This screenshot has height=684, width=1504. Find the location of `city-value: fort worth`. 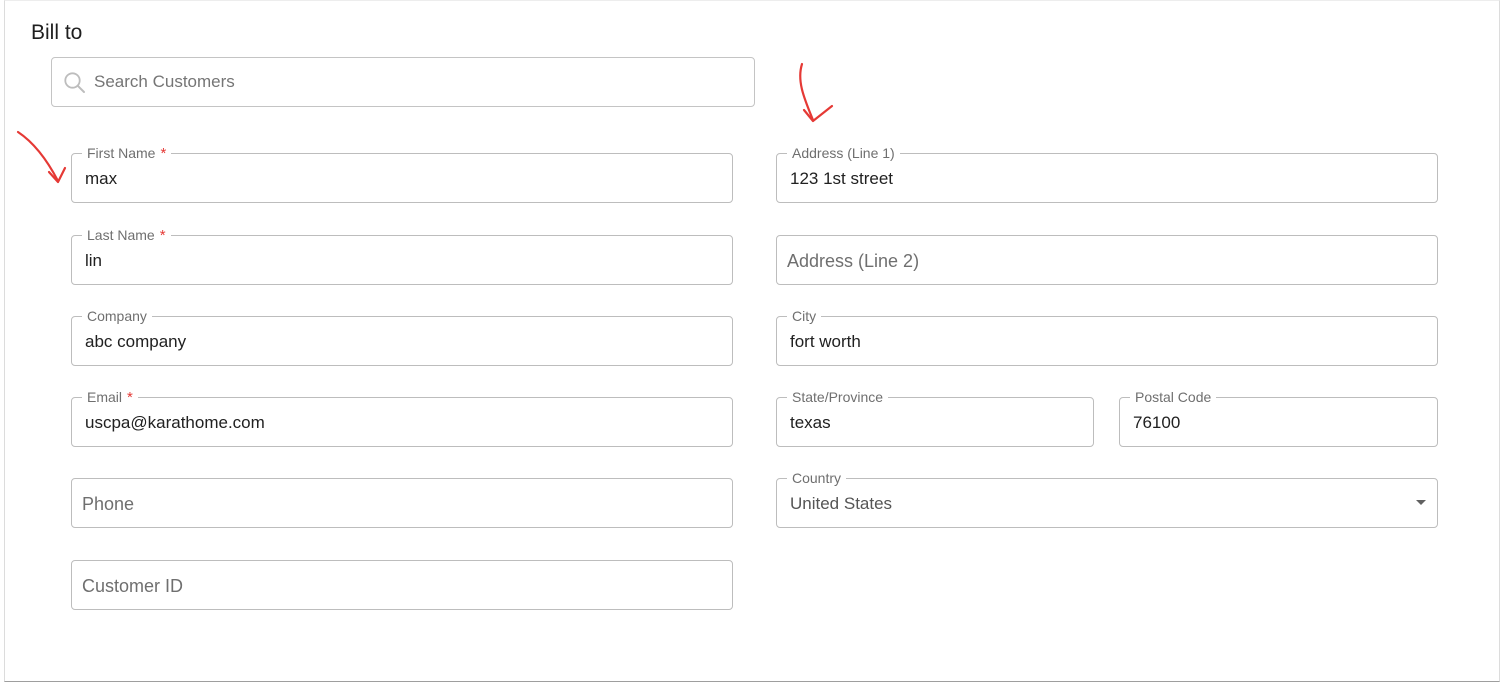

city-value: fort worth is located at coordinates (825, 342).